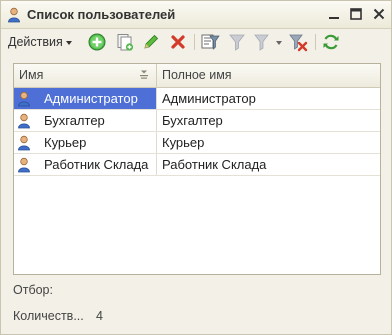 The width and height of the screenshot is (392, 335). I want to click on user-full-name: Работник Склада, so click(214, 164).